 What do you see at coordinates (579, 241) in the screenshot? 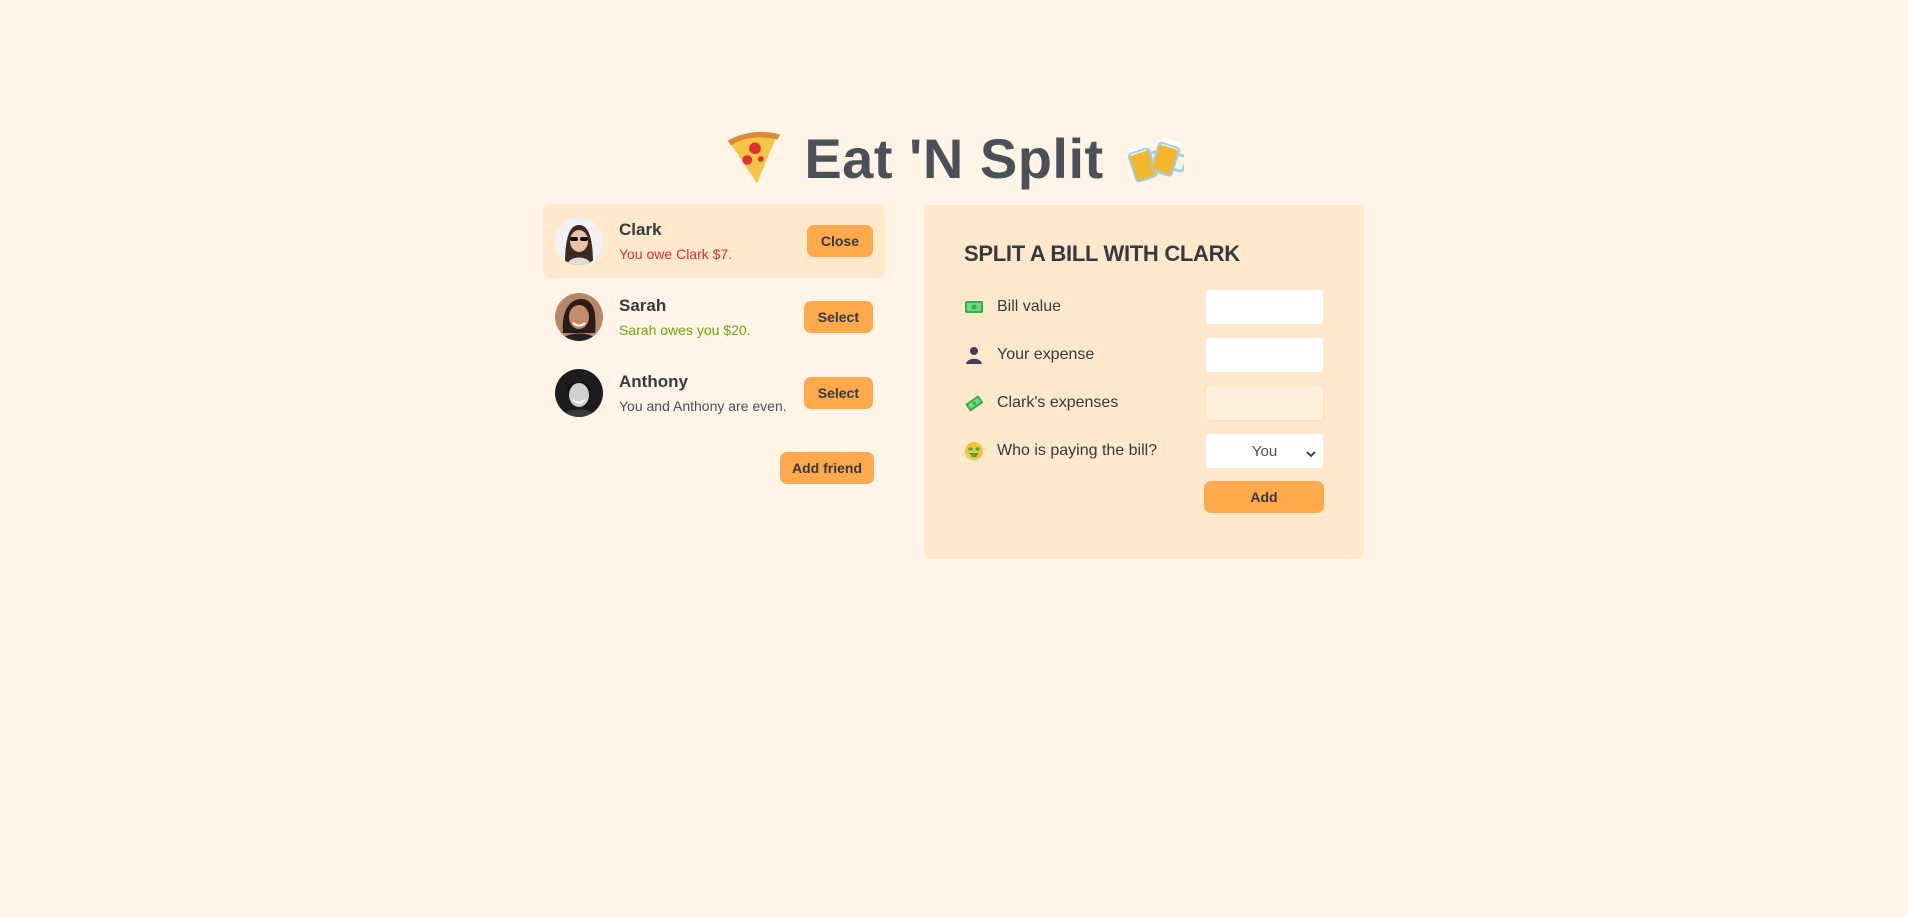
I see `avatar-clark` at bounding box center [579, 241].